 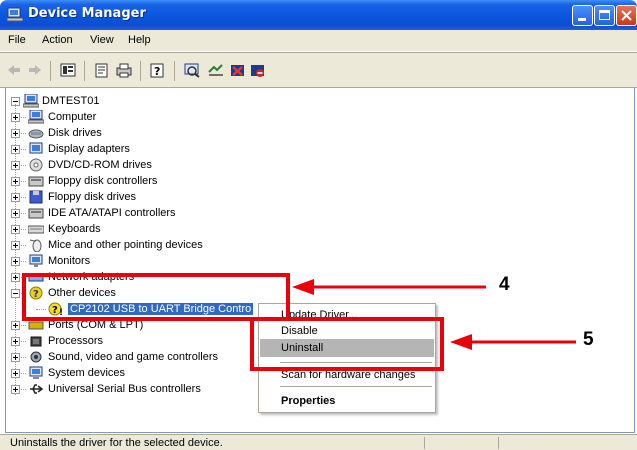 What do you see at coordinates (258, 70) in the screenshot?
I see `disable-icon` at bounding box center [258, 70].